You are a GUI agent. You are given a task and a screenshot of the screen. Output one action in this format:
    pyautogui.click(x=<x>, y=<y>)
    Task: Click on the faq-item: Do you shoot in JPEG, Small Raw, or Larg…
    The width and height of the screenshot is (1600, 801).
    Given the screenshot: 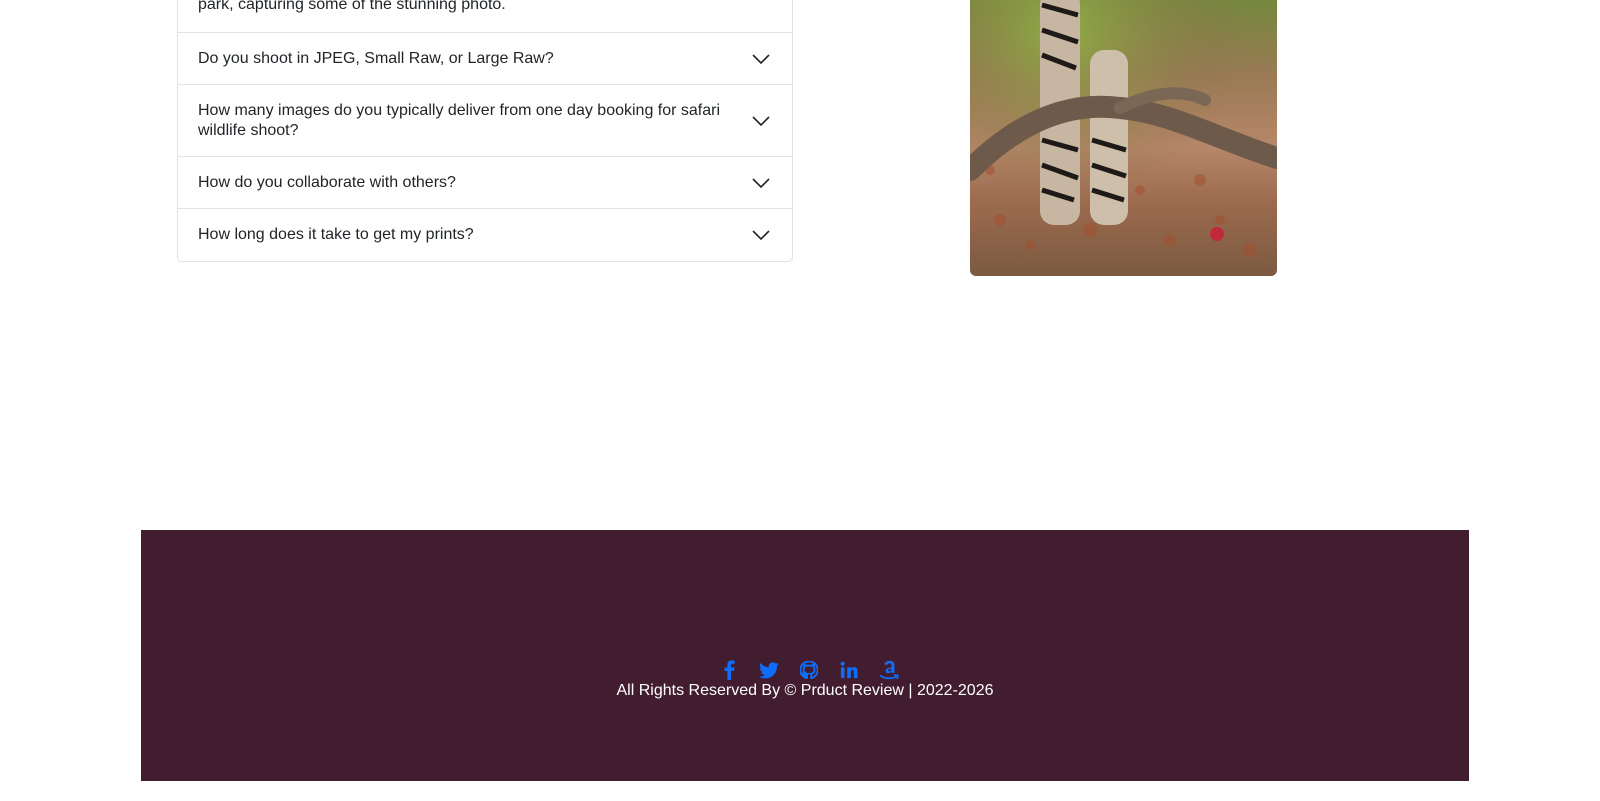 What is the action you would take?
    pyautogui.click(x=485, y=59)
    